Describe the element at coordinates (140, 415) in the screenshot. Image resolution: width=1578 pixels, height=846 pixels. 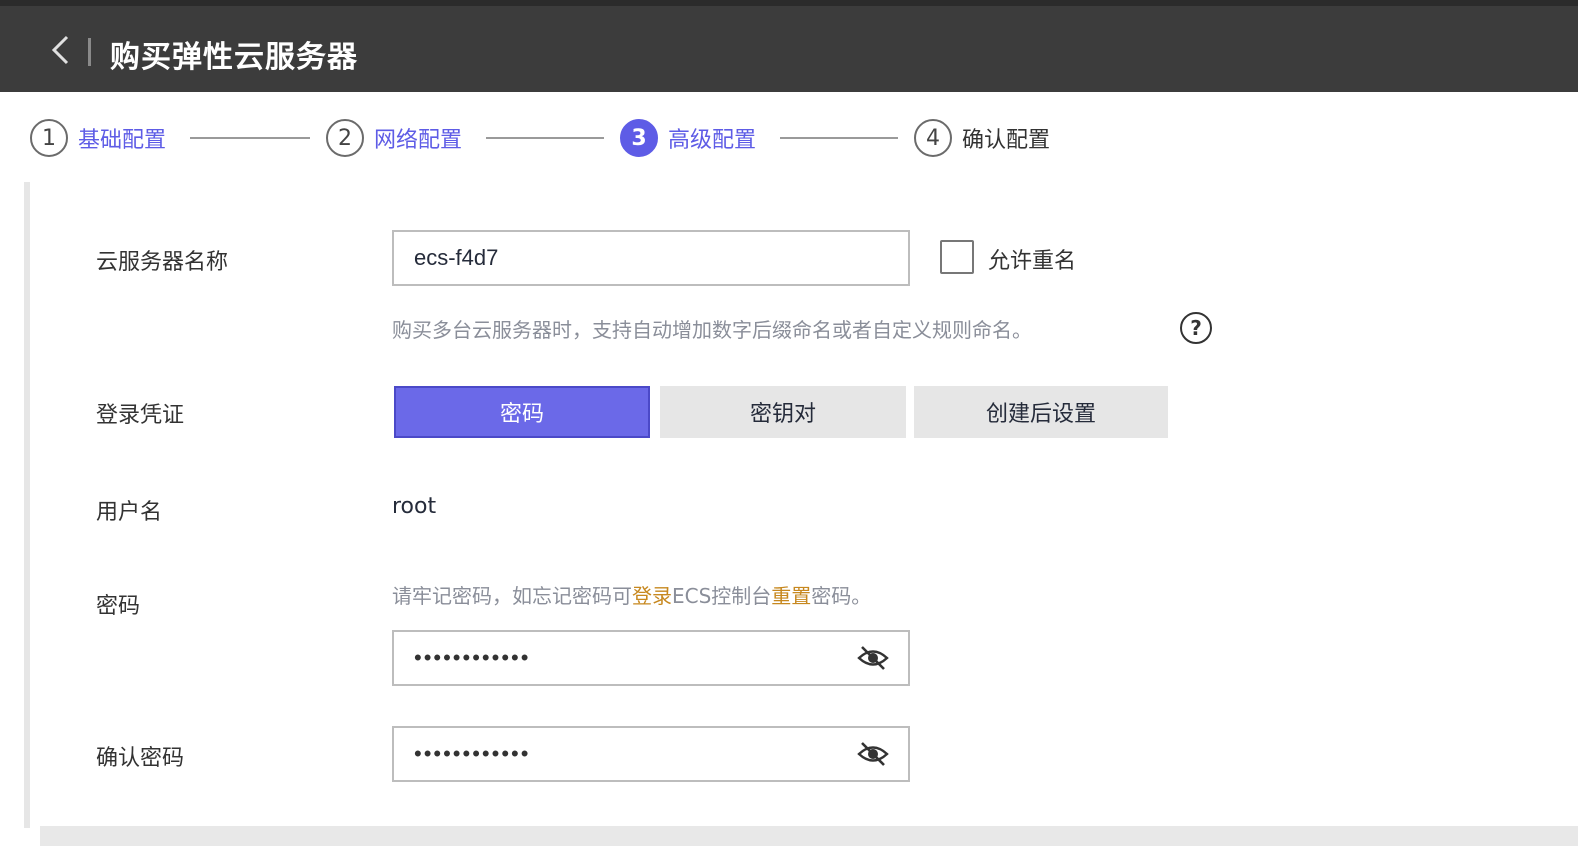
I see `credential-label: 登录凭证` at that location.